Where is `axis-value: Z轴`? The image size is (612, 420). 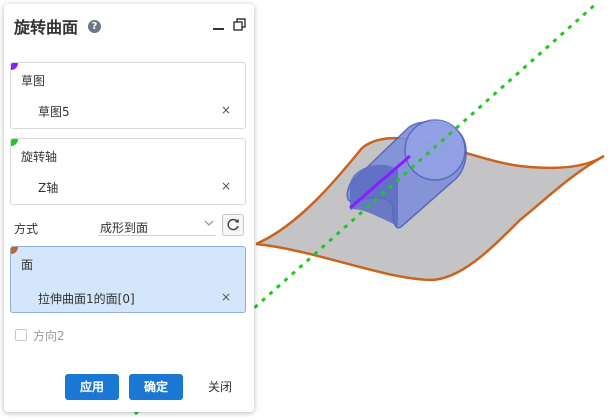
axis-value: Z轴 is located at coordinates (48, 188).